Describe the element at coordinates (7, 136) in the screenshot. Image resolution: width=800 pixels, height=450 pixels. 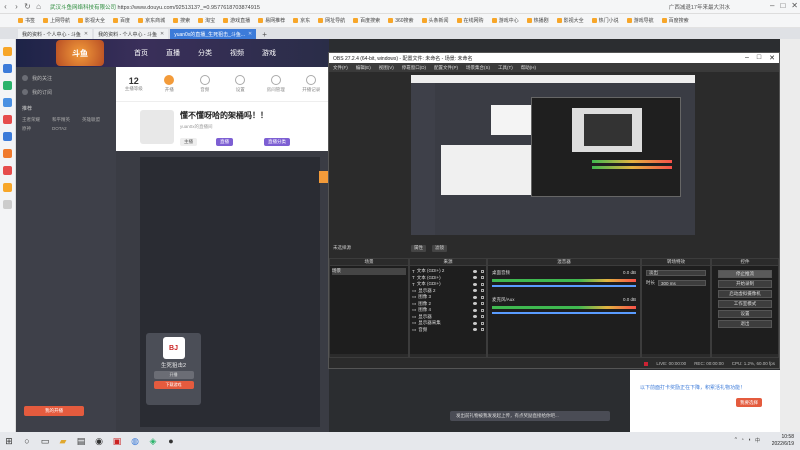
I see `cloud-icon` at that location.